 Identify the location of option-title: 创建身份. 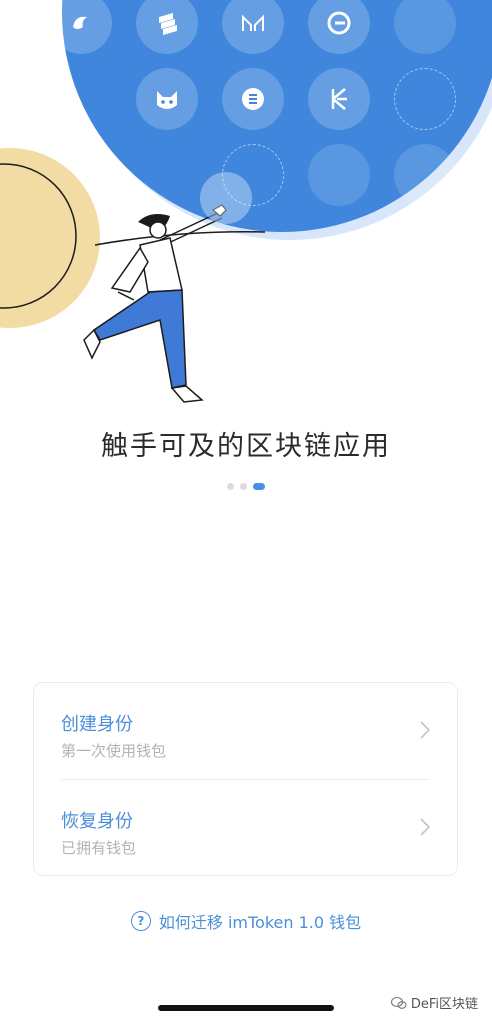
(97, 724).